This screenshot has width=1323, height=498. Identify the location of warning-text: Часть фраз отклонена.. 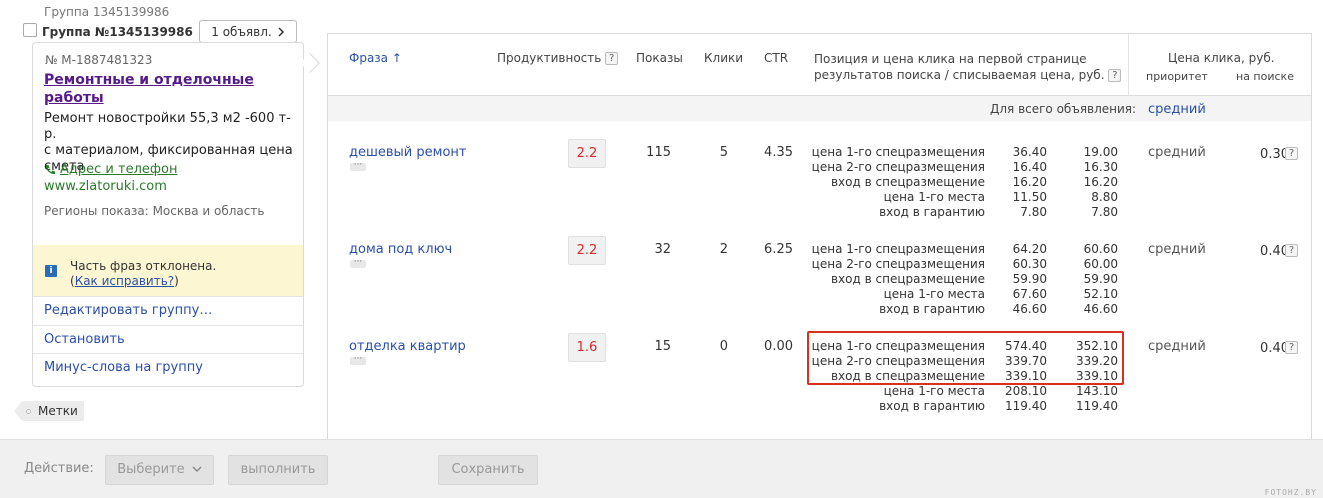
(143, 266).